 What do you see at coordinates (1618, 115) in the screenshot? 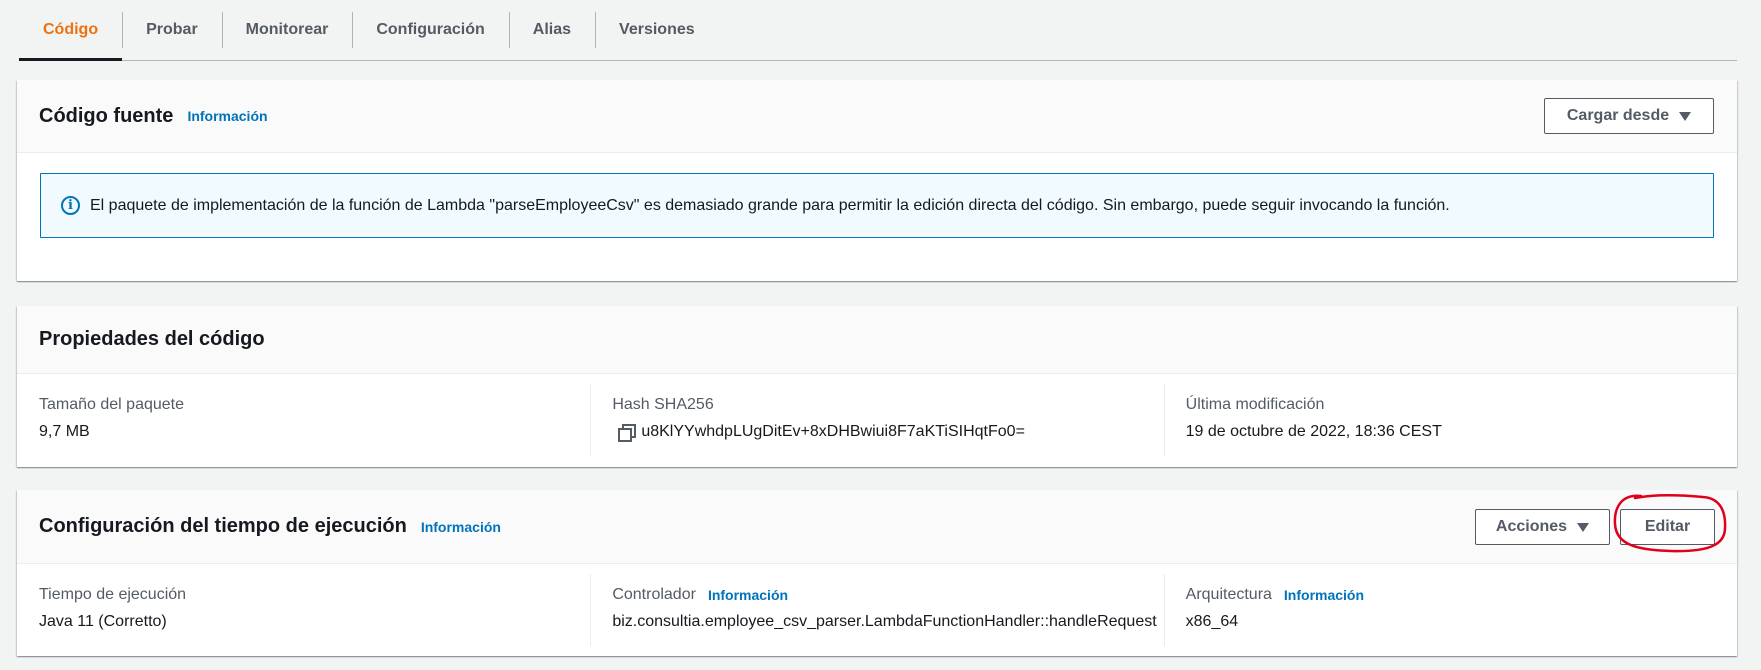
I see `upload-from-label: Cargar desde` at bounding box center [1618, 115].